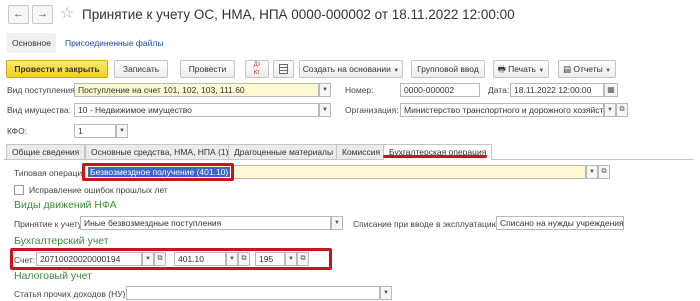  What do you see at coordinates (325, 90) in the screenshot?
I see `receipt-type-dropdown-icon: ▼` at bounding box center [325, 90].